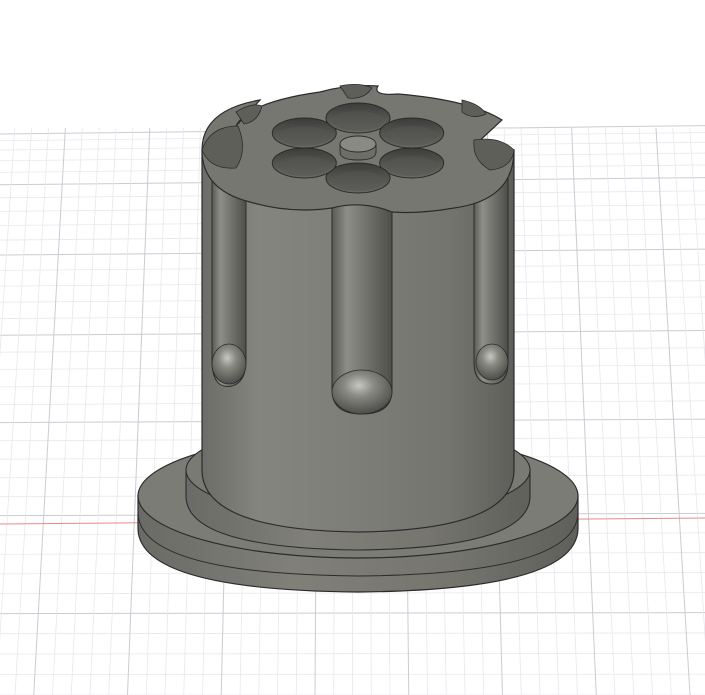  What do you see at coordinates (362, 392) in the screenshot?
I see `flute-center-ball` at bounding box center [362, 392].